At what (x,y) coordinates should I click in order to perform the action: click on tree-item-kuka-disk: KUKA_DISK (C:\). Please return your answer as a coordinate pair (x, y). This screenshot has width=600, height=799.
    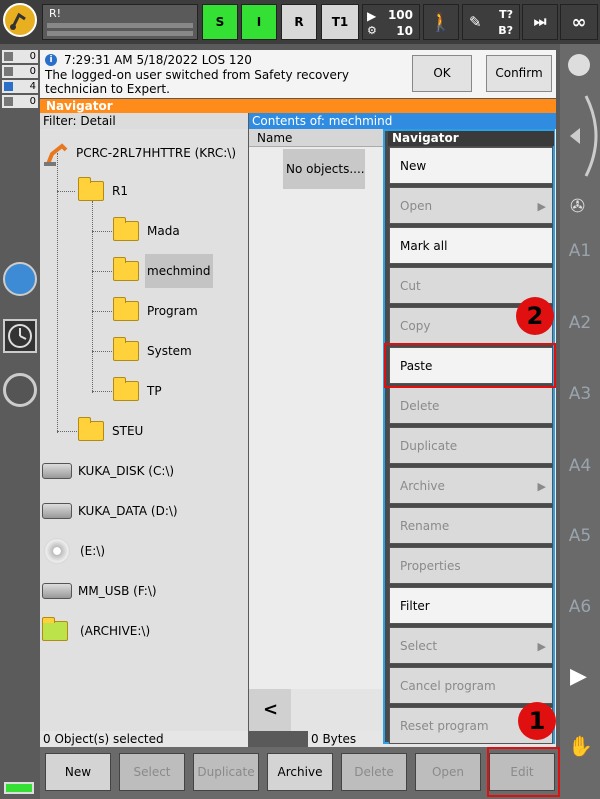
    Looking at the image, I should click on (108, 471).